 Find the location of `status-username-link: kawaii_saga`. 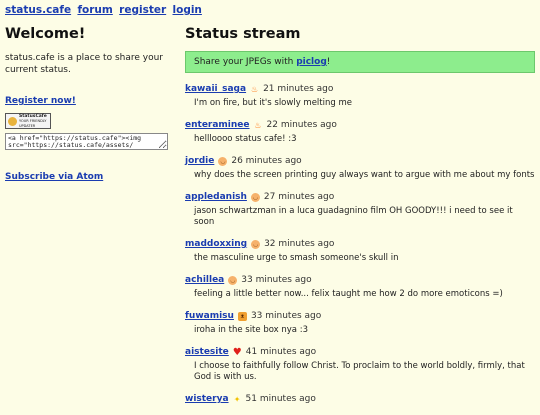

status-username-link: kawaii_saga is located at coordinates (215, 89).